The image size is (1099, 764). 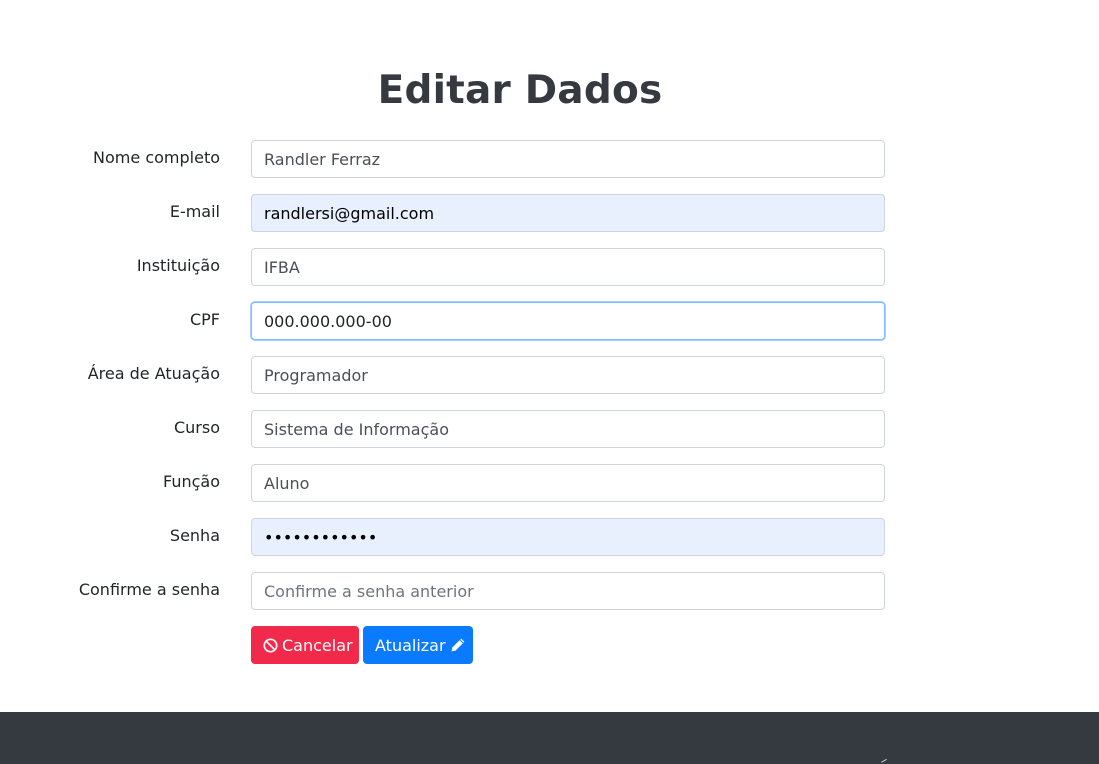 I want to click on form-row-email: E-mail, so click(x=549, y=213).